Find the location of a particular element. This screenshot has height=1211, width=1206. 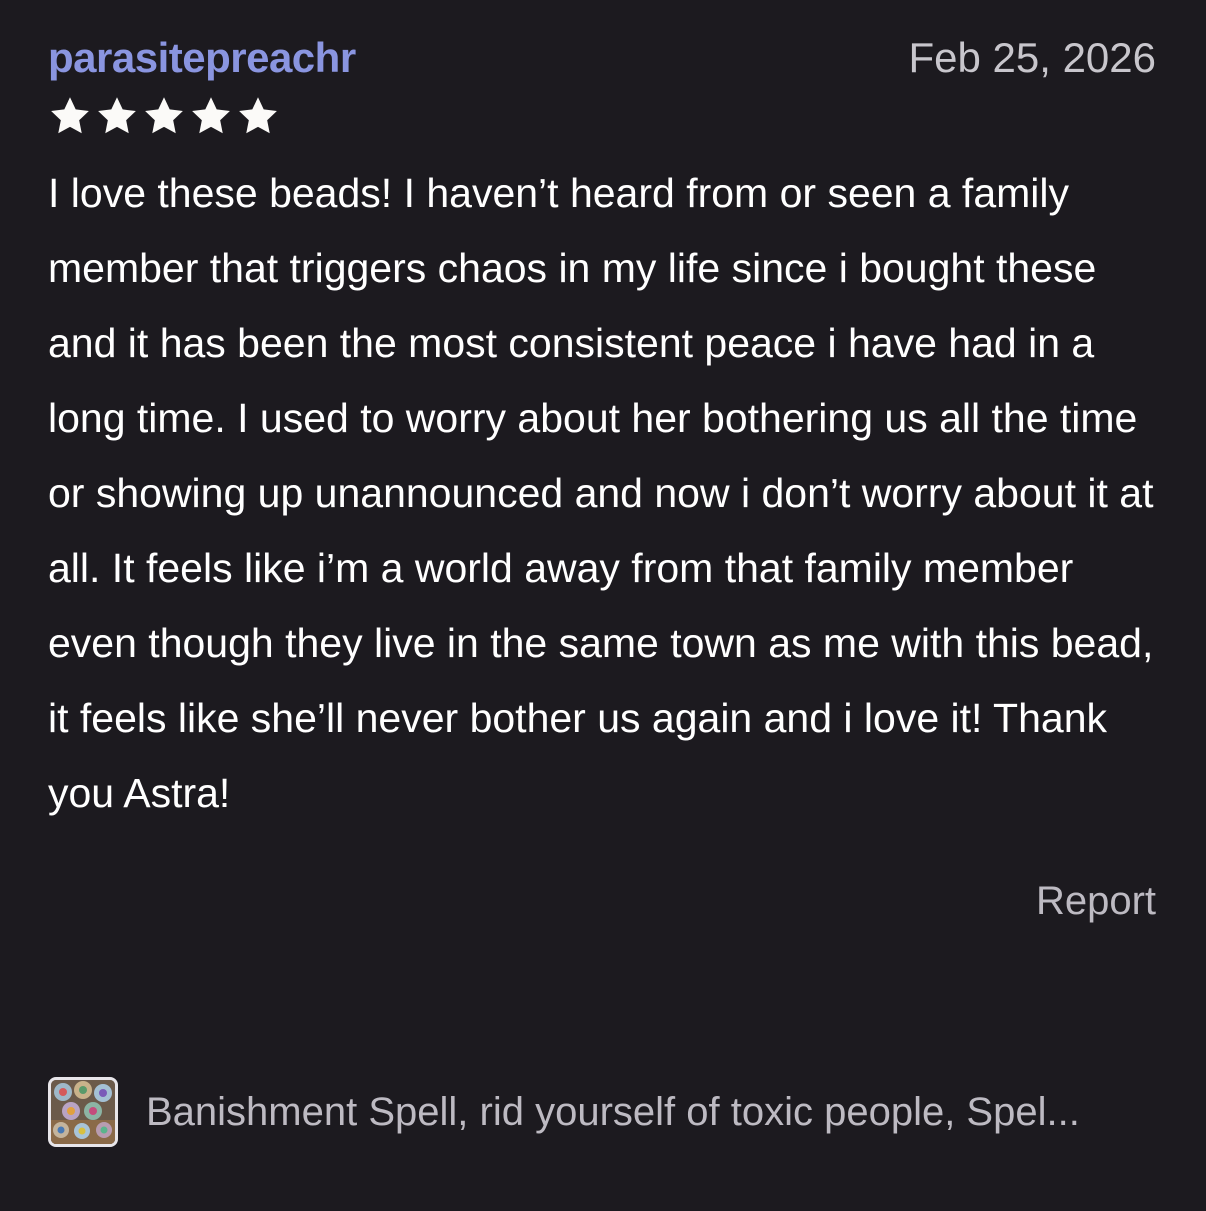

report-link: Report is located at coordinates (1096, 901).